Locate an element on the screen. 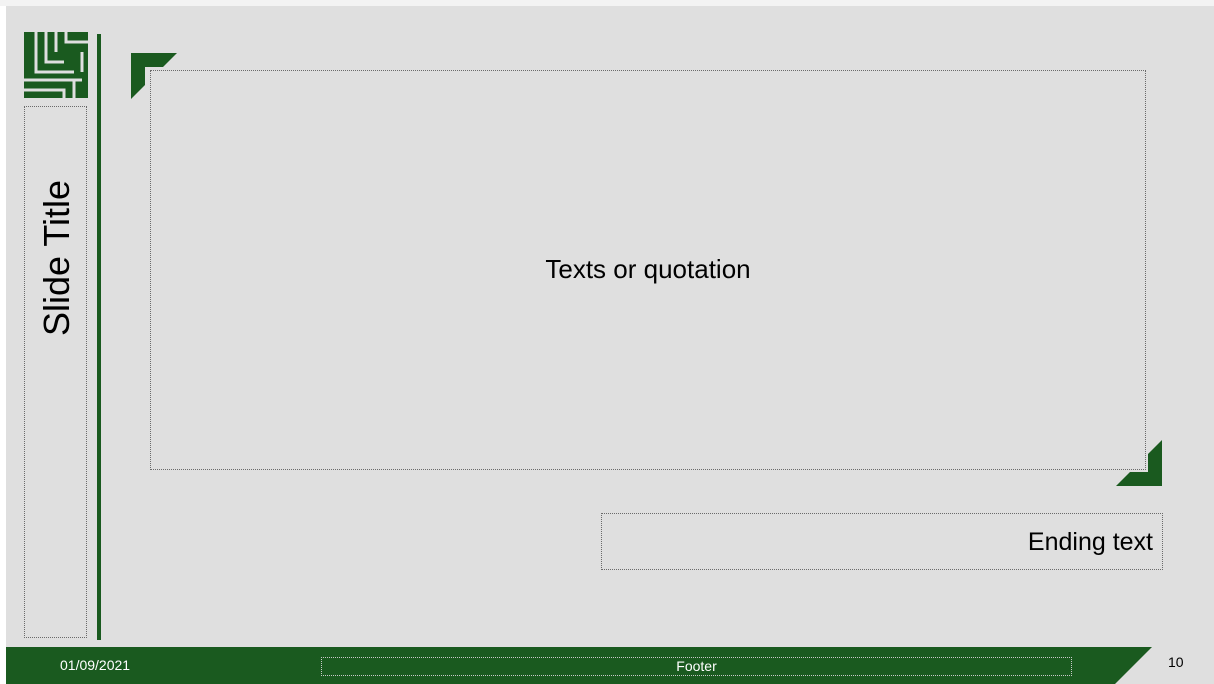 The width and height of the screenshot is (1214, 684). page-number: 10 is located at coordinates (1176, 662).